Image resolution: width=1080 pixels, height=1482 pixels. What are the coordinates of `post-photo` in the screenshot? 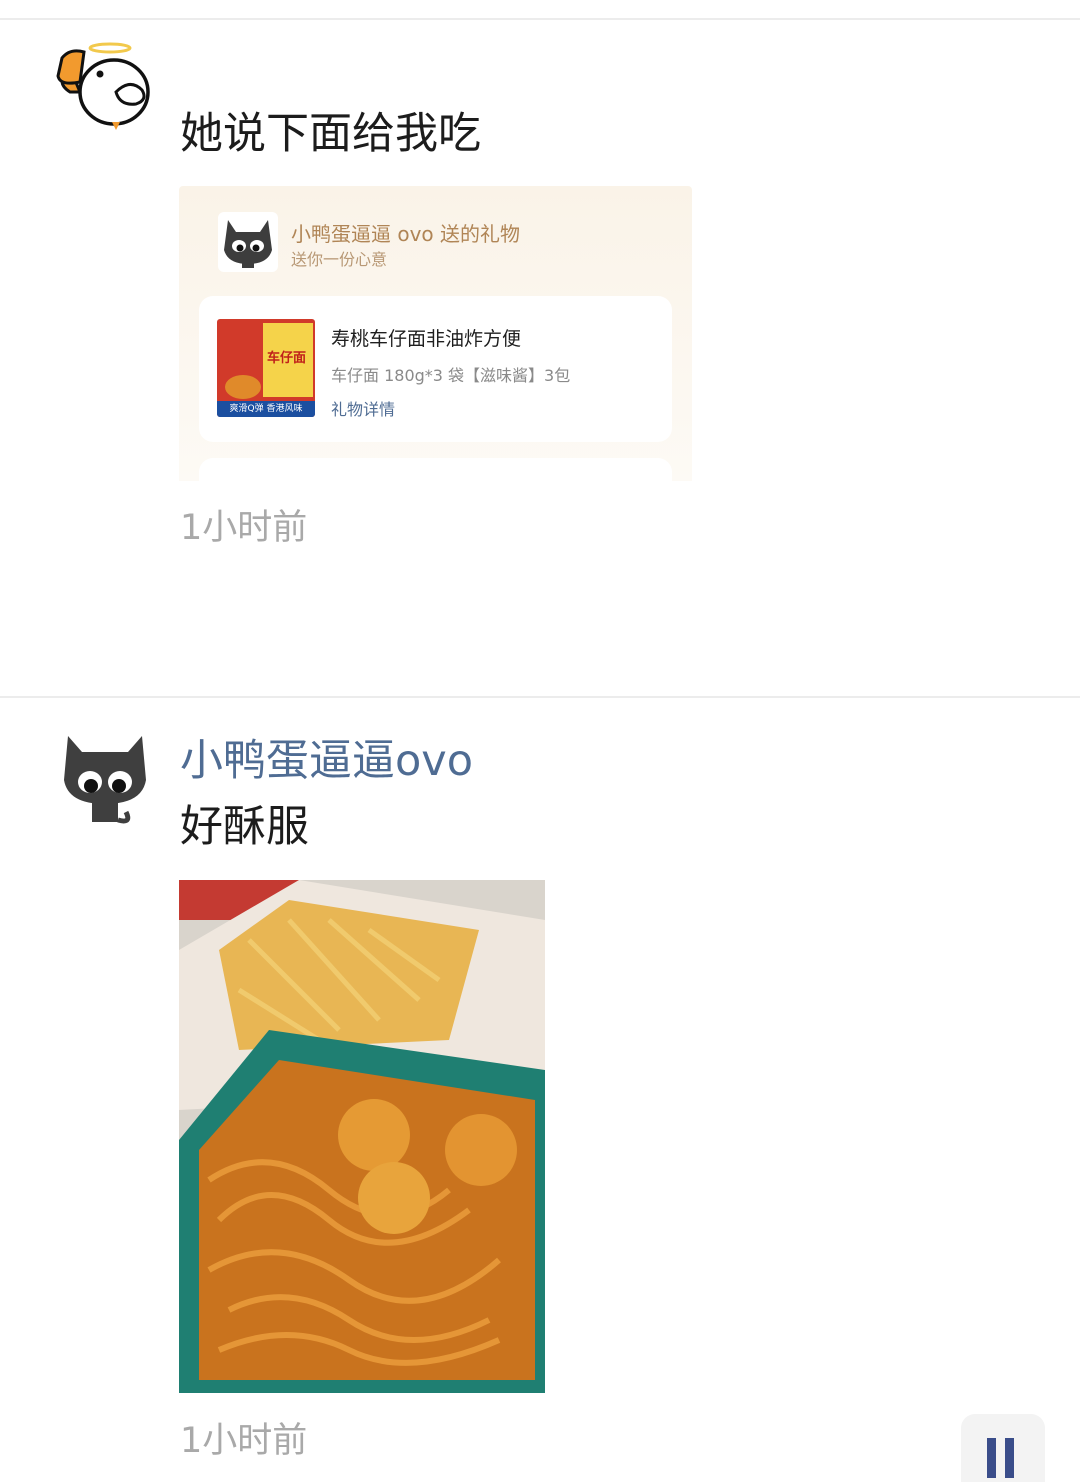 It's located at (362, 1136).